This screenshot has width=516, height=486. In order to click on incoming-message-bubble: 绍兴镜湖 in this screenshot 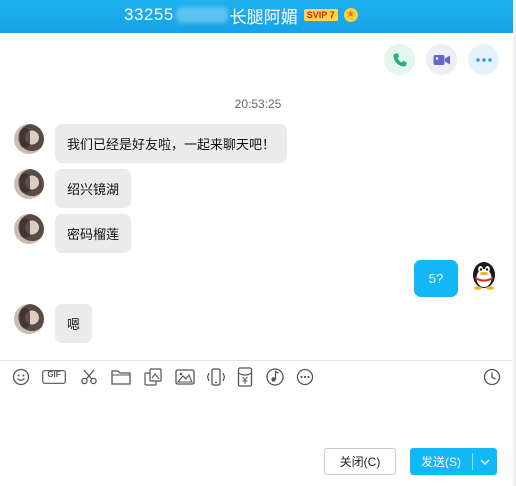, I will do `click(93, 188)`.